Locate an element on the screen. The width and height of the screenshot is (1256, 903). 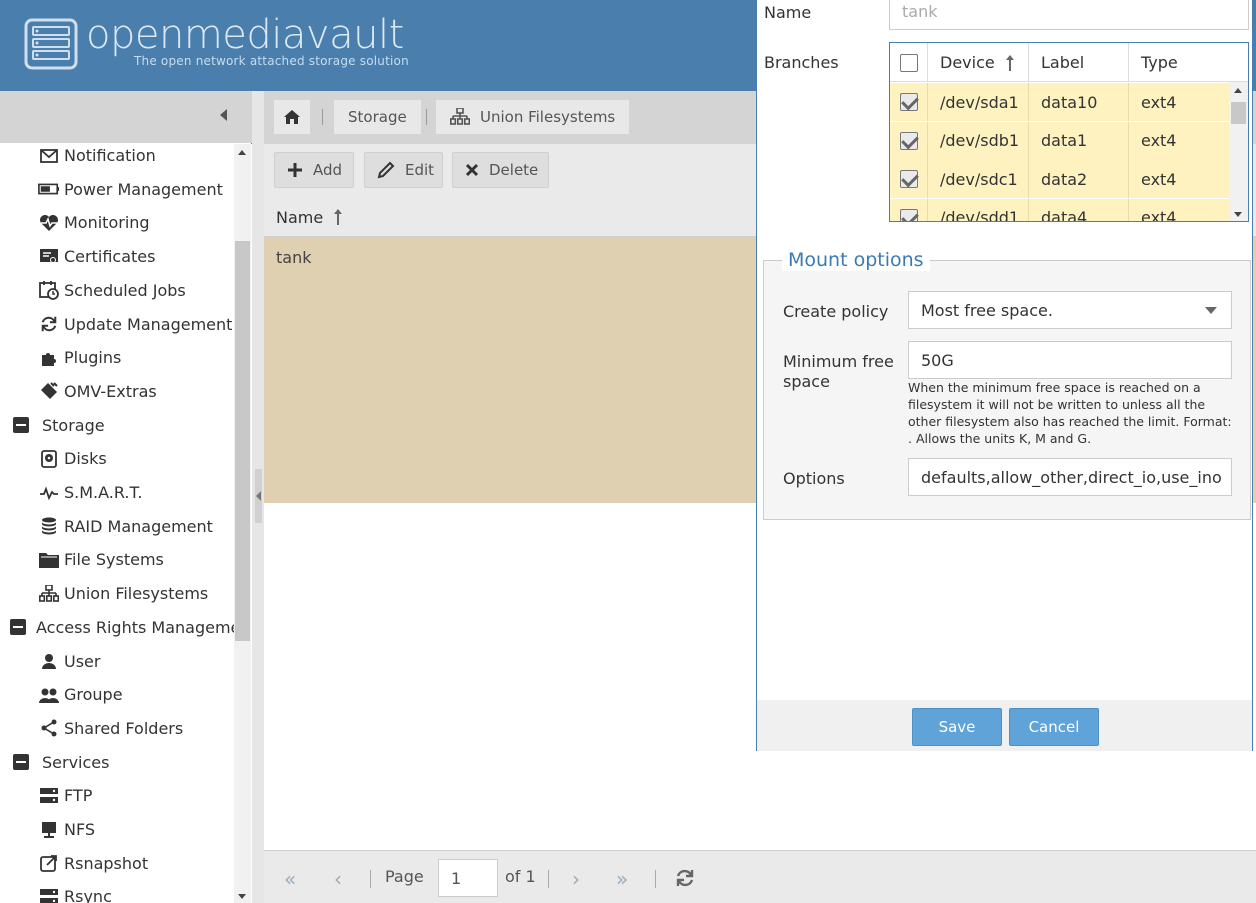
delete-button: Delete is located at coordinates (500, 170).